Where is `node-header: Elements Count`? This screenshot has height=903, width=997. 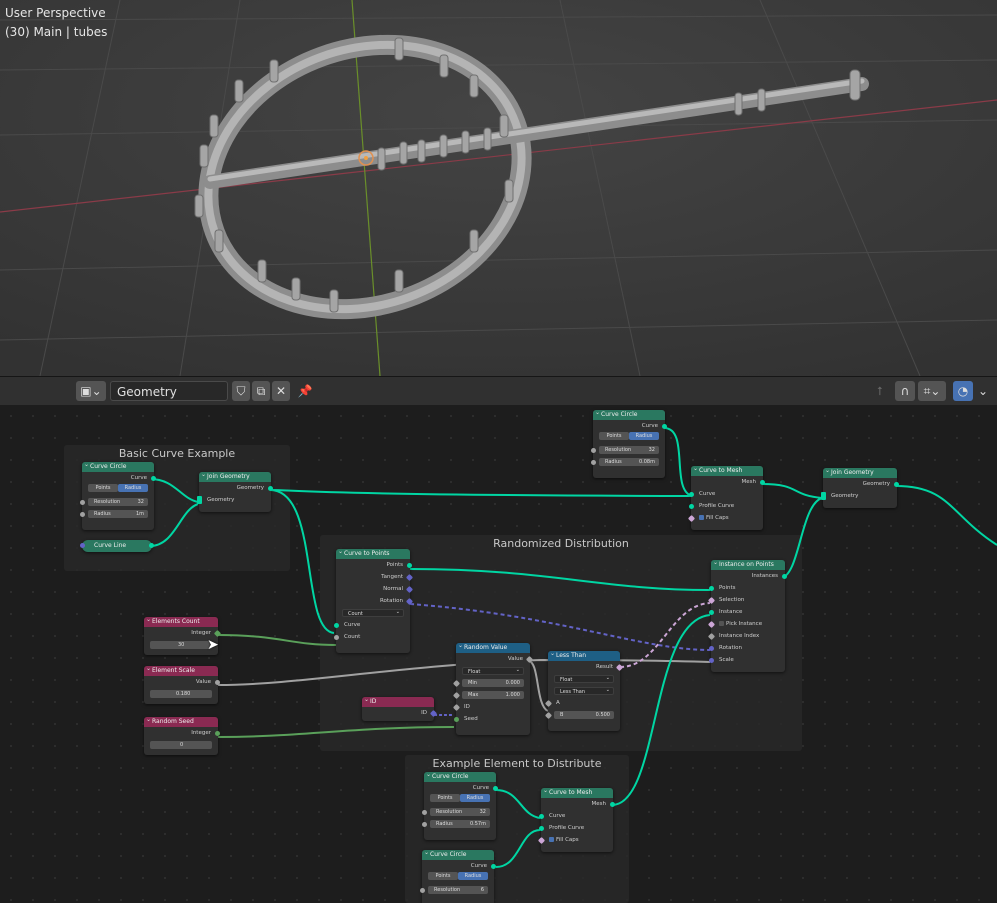 node-header: Elements Count is located at coordinates (181, 621).